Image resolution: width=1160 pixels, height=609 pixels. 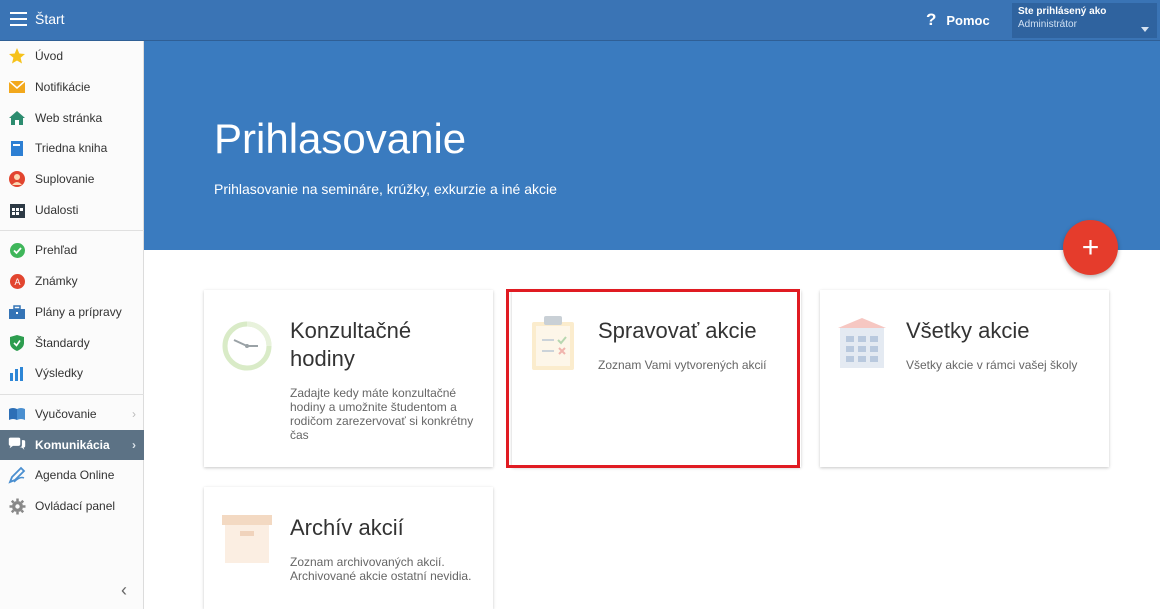 What do you see at coordinates (968, 20) in the screenshot?
I see `help-label: Pomoc` at bounding box center [968, 20].